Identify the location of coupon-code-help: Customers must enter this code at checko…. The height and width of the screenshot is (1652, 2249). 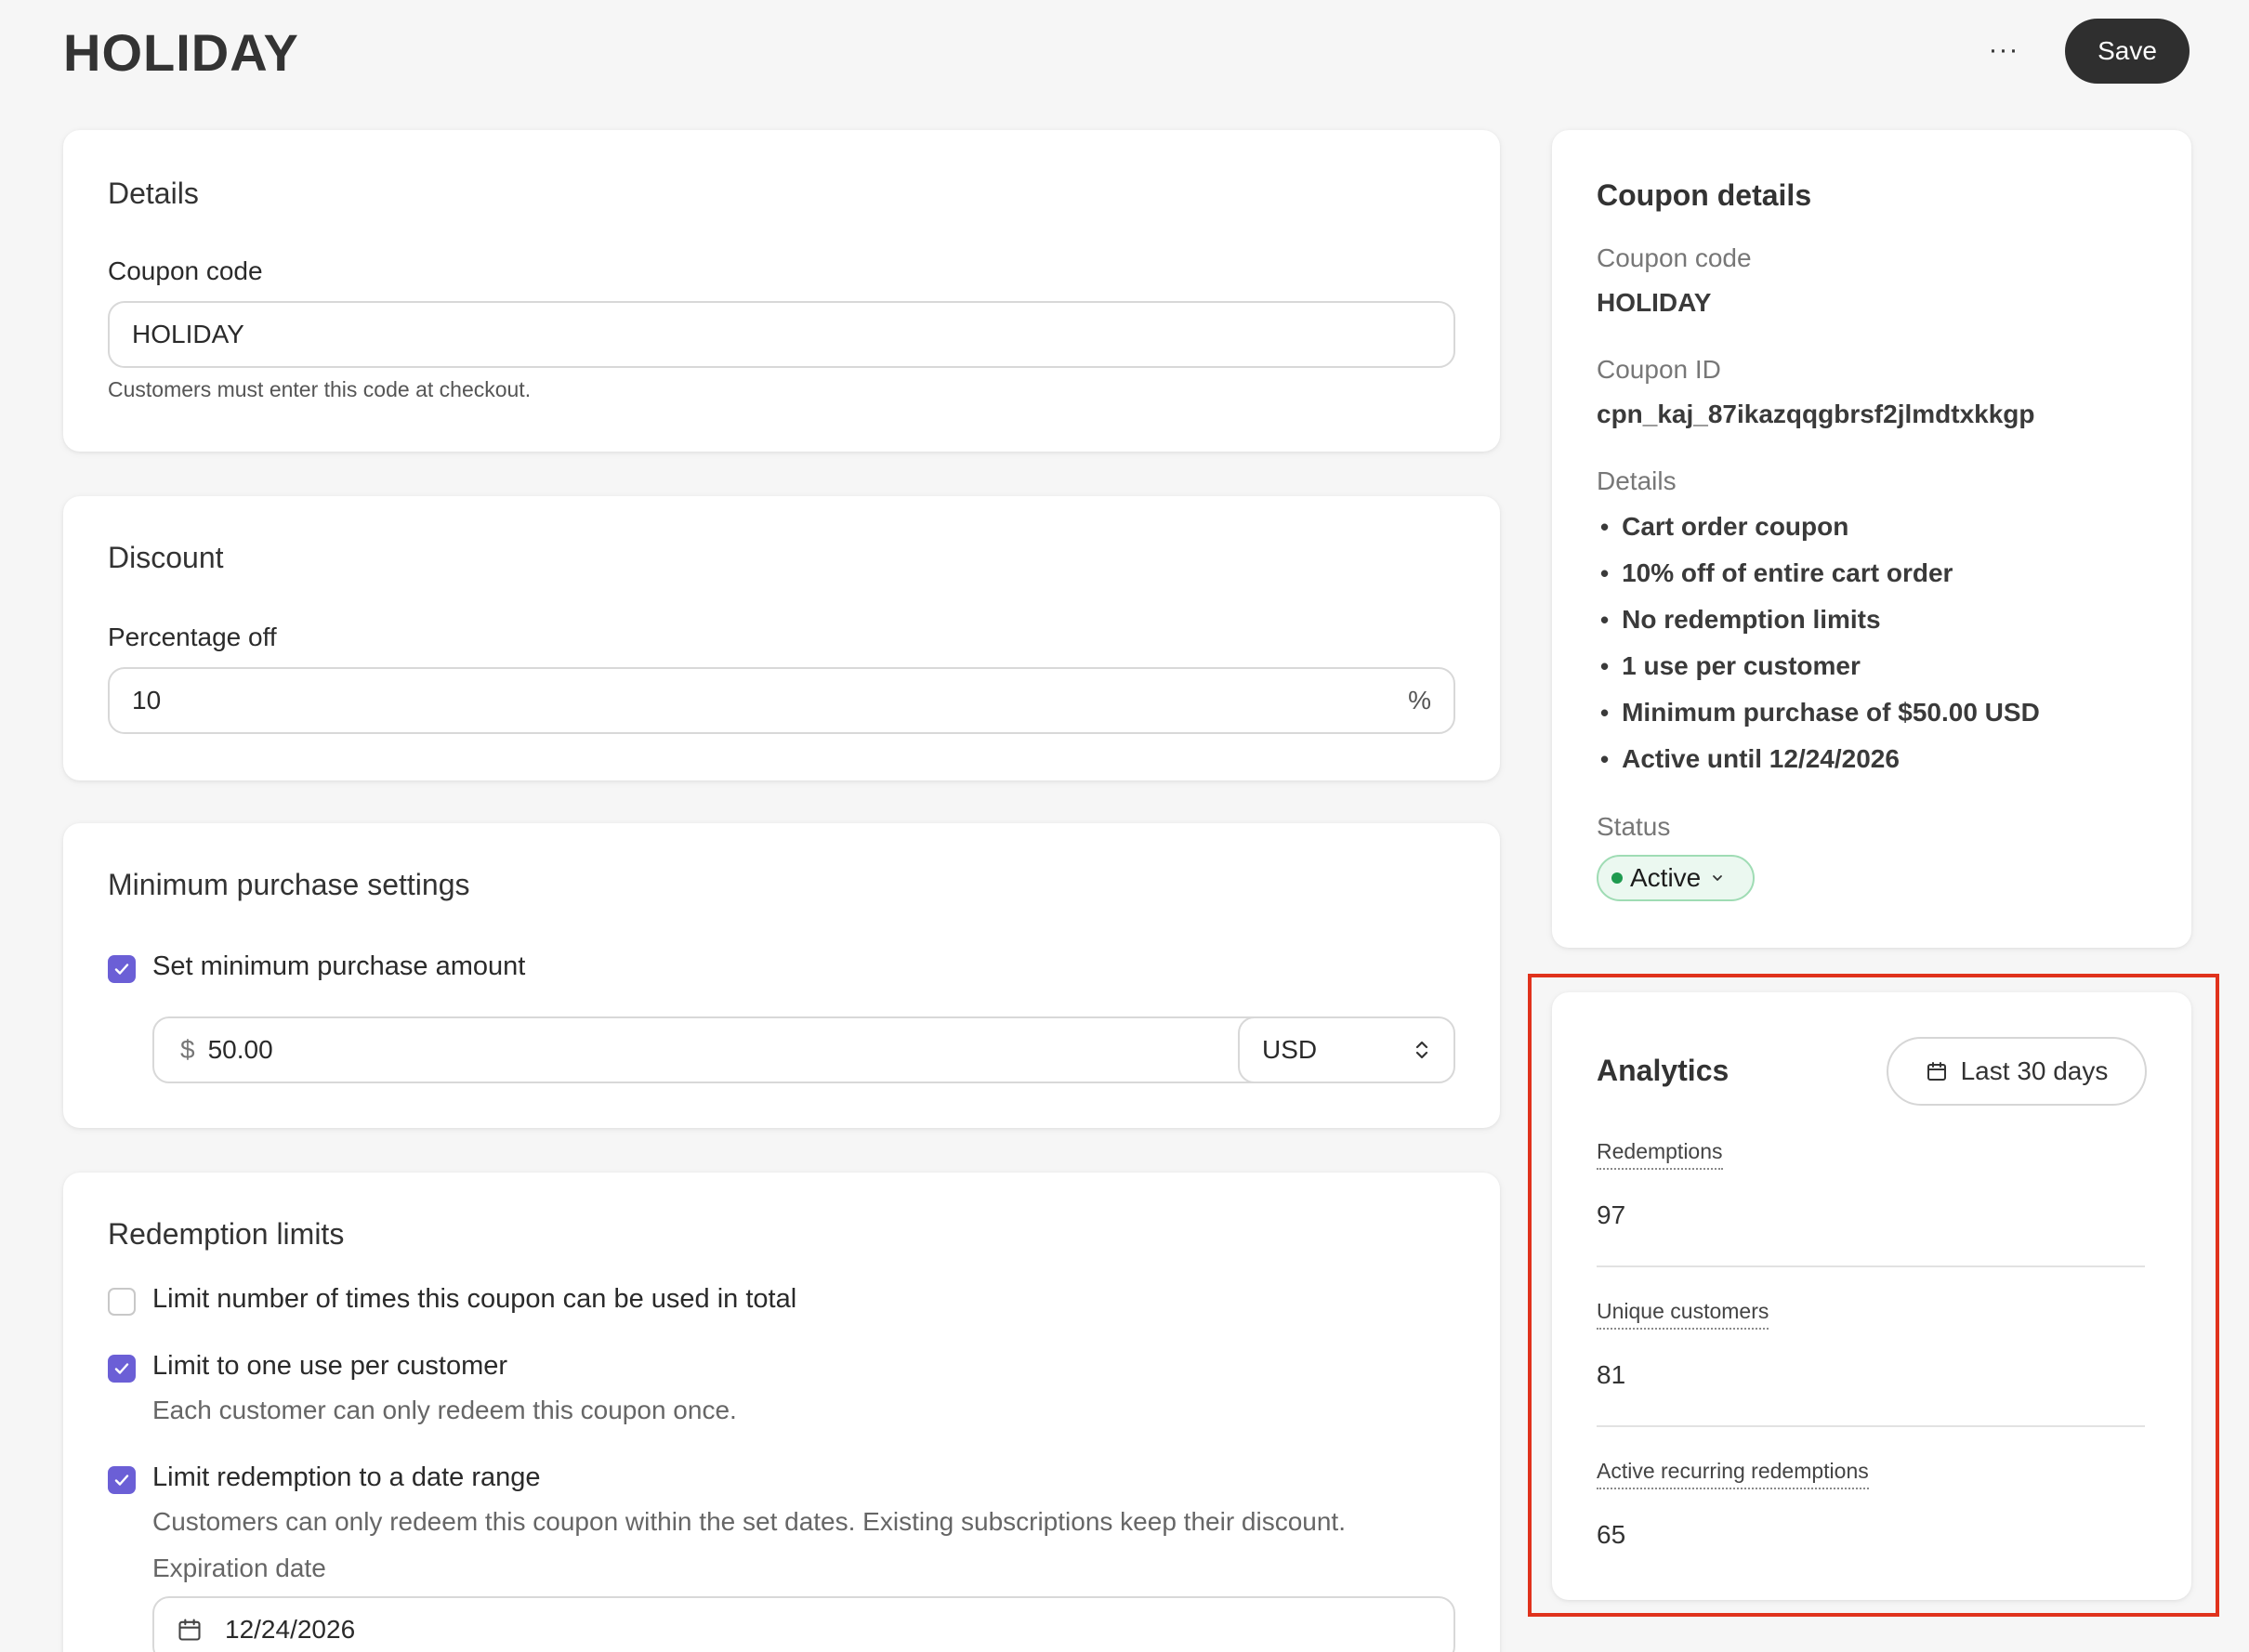
(320, 389).